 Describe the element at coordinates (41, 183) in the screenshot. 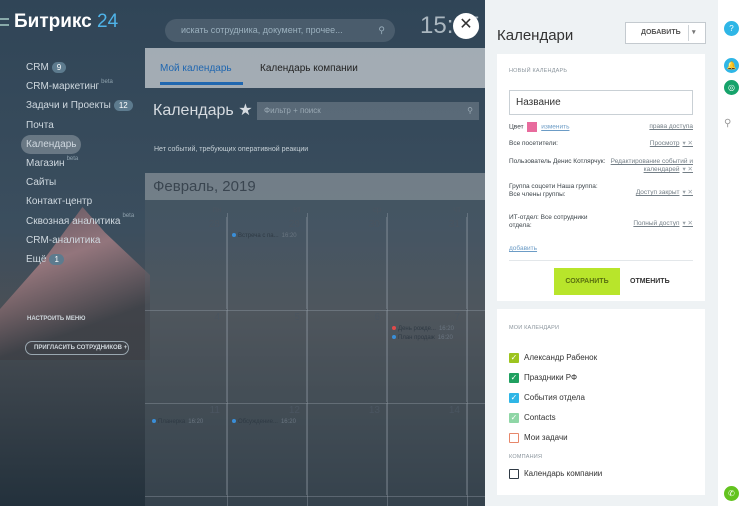

I see `sidebar-item-label: Сайты` at that location.